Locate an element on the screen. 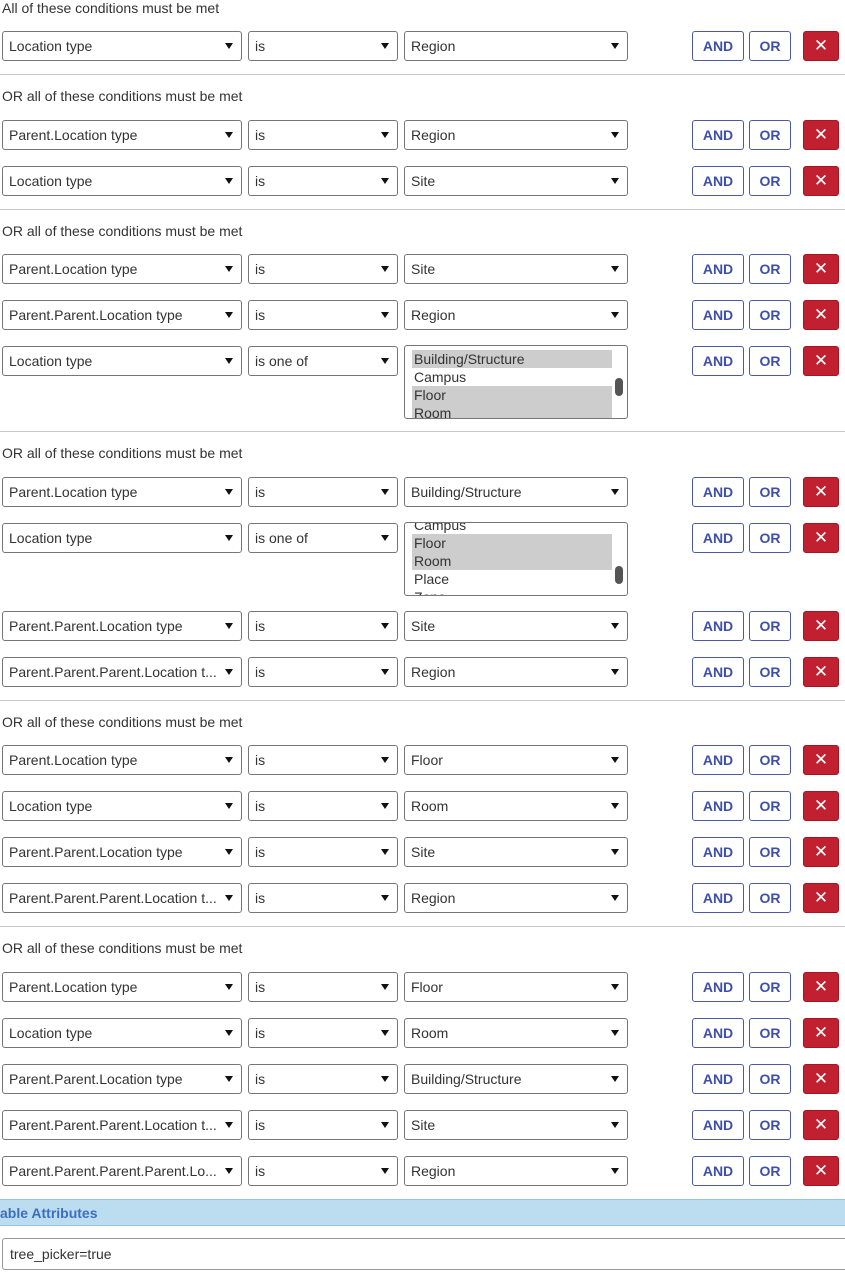 This screenshot has height=1273, width=845. value-multiselect: Building/Structure Campus Floor Room is located at coordinates (516, 382).